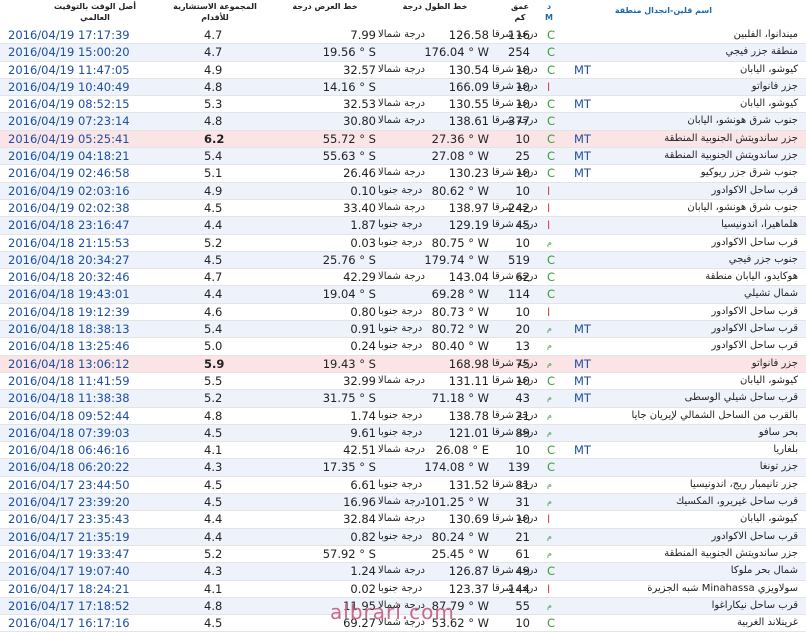 Image resolution: width=806 pixels, height=632 pixels. What do you see at coordinates (69, 519) in the screenshot?
I see `time-link: 2016/04/17 23:35:43` at bounding box center [69, 519].